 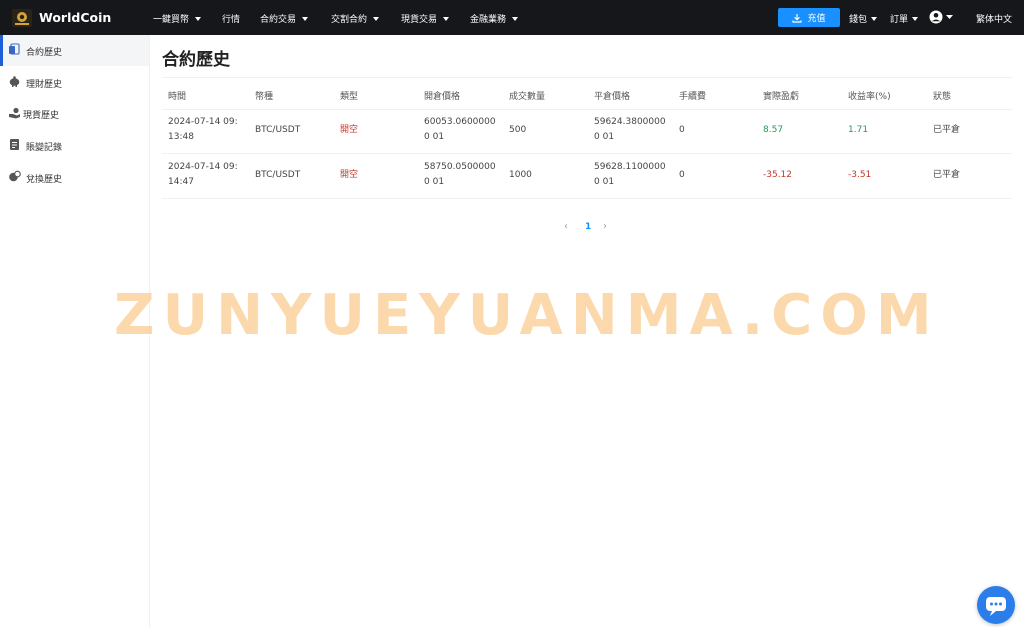 I want to click on cell-close-price: 59624.38000000 01, so click(x=630, y=129).